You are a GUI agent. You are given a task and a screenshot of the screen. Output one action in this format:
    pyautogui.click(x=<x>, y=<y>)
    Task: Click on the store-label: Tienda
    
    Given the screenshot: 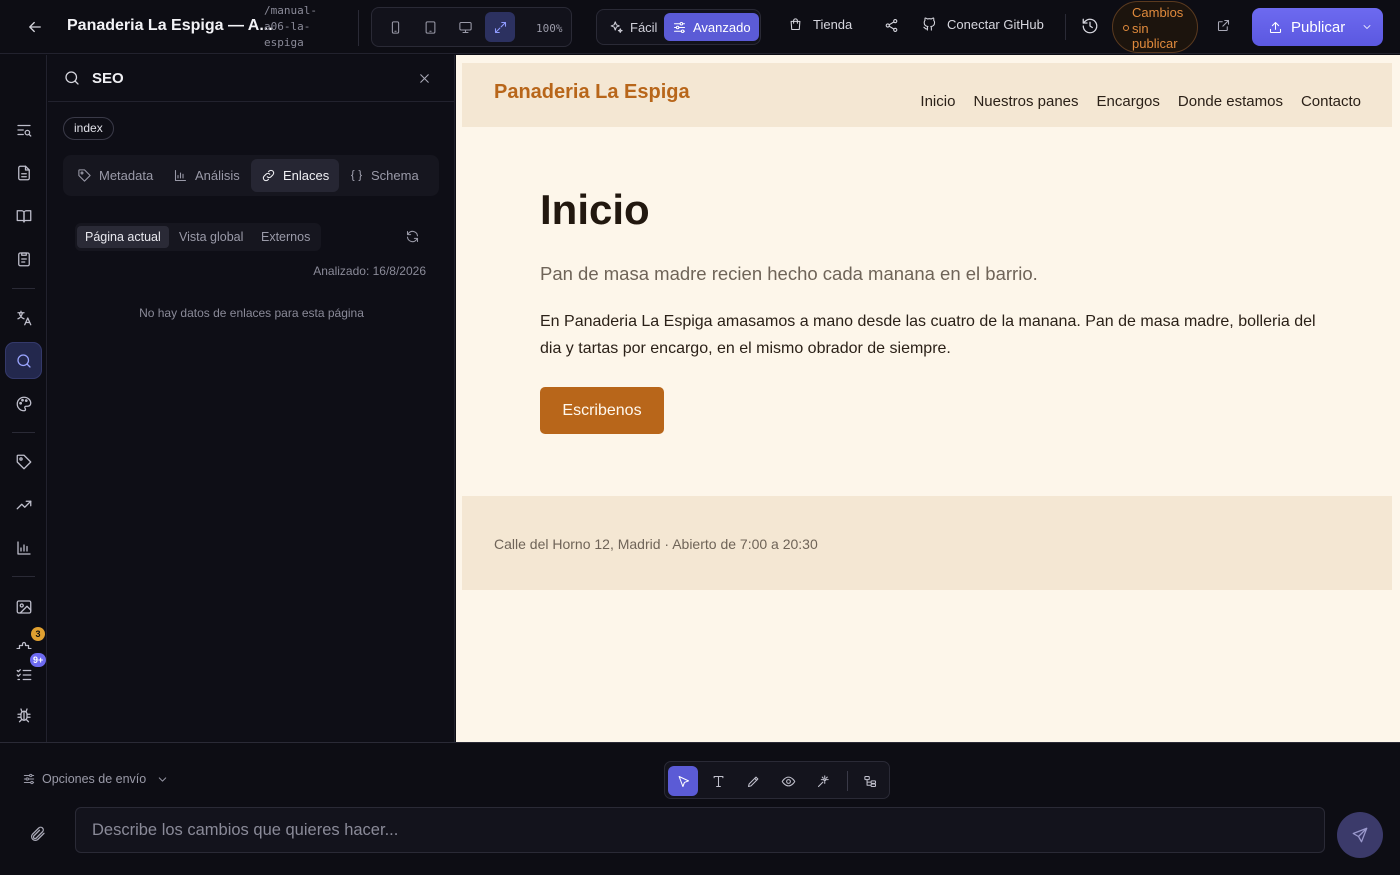 What is the action you would take?
    pyautogui.click(x=833, y=24)
    